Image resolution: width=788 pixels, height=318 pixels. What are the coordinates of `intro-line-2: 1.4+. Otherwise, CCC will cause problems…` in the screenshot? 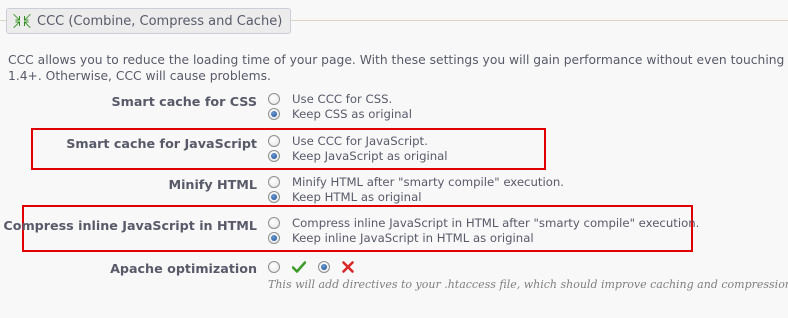 It's located at (139, 76).